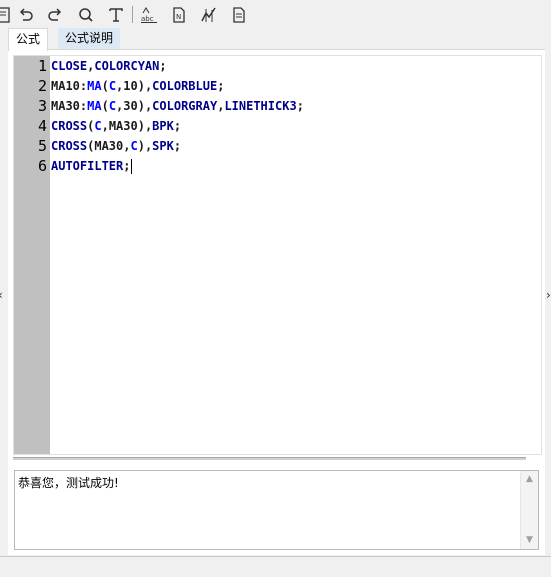 The height and width of the screenshot is (577, 551). Describe the element at coordinates (42, 126) in the screenshot. I see `line-number: 4` at that location.